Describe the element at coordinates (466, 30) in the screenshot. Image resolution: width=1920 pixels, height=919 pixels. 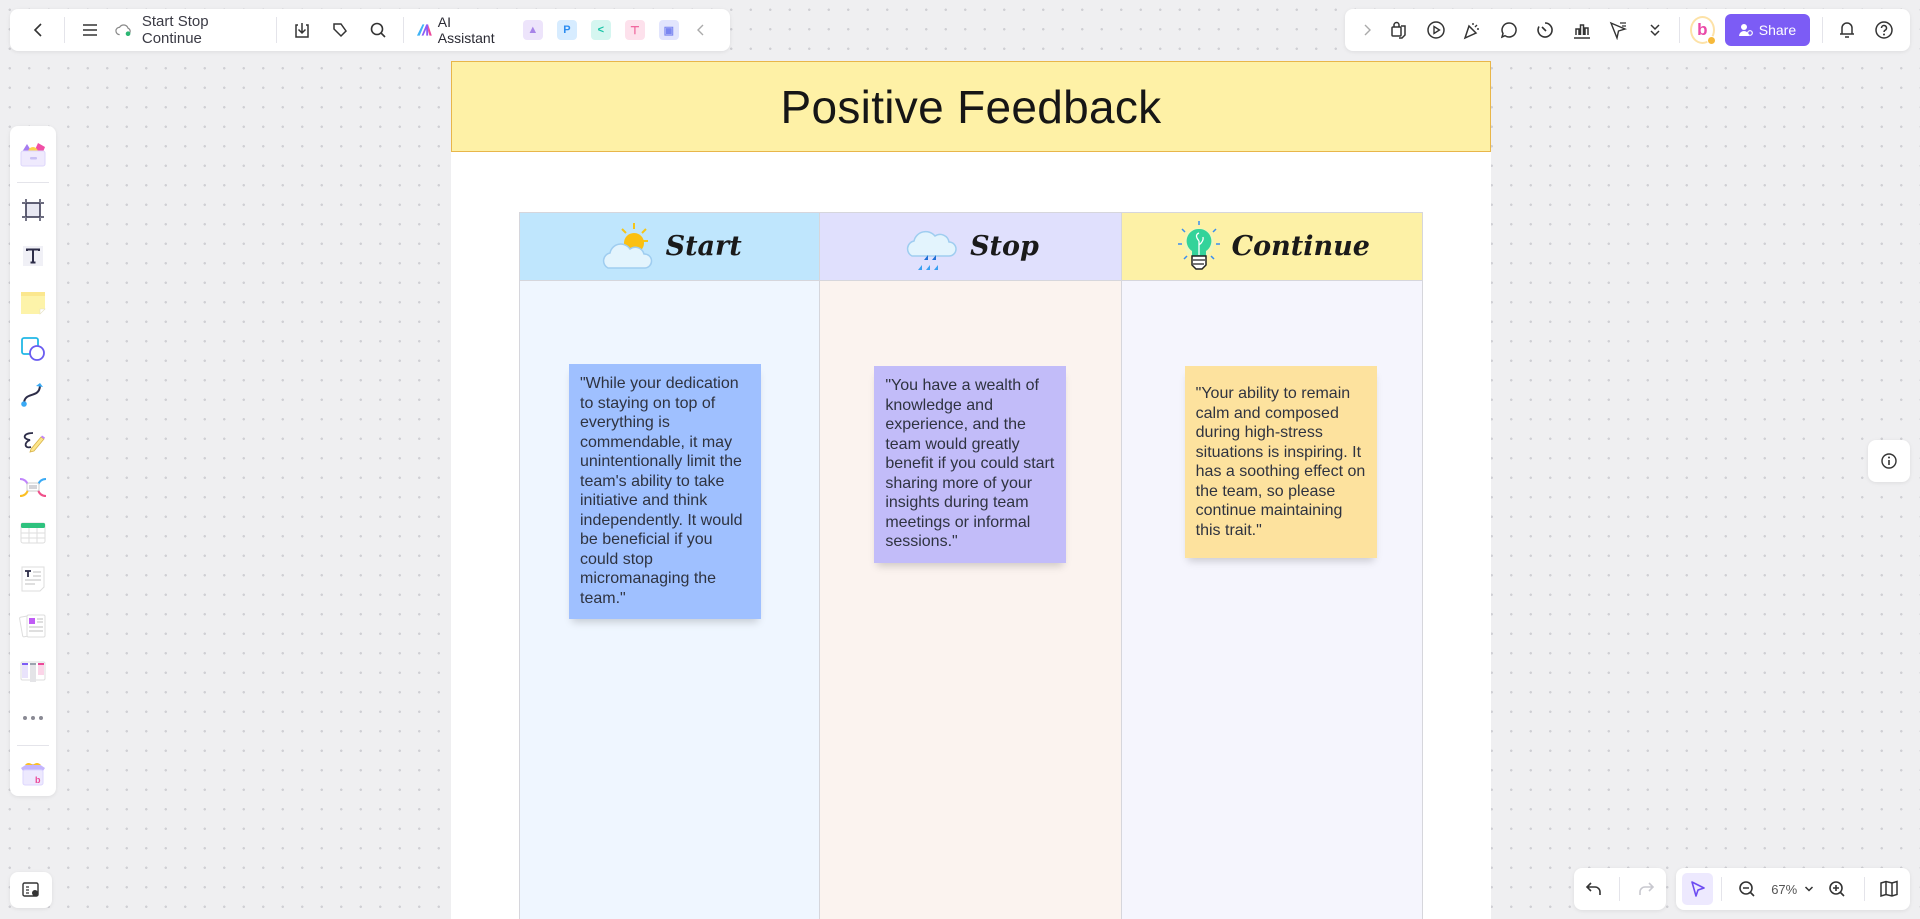
I see `ai-assistant-label: AI Assistant` at that location.